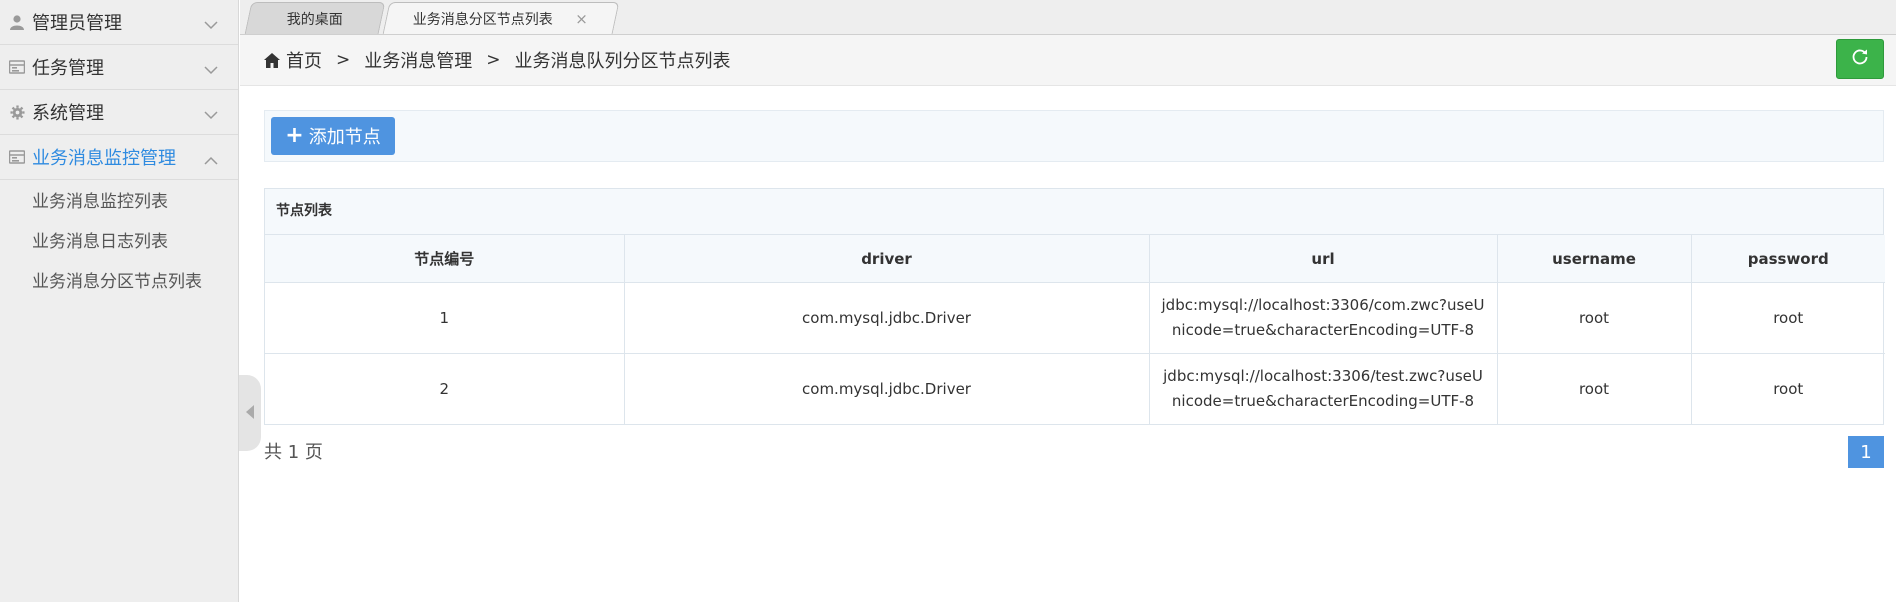 The image size is (1896, 602). I want to click on column-header-node-id: 节点编号, so click(445, 259).